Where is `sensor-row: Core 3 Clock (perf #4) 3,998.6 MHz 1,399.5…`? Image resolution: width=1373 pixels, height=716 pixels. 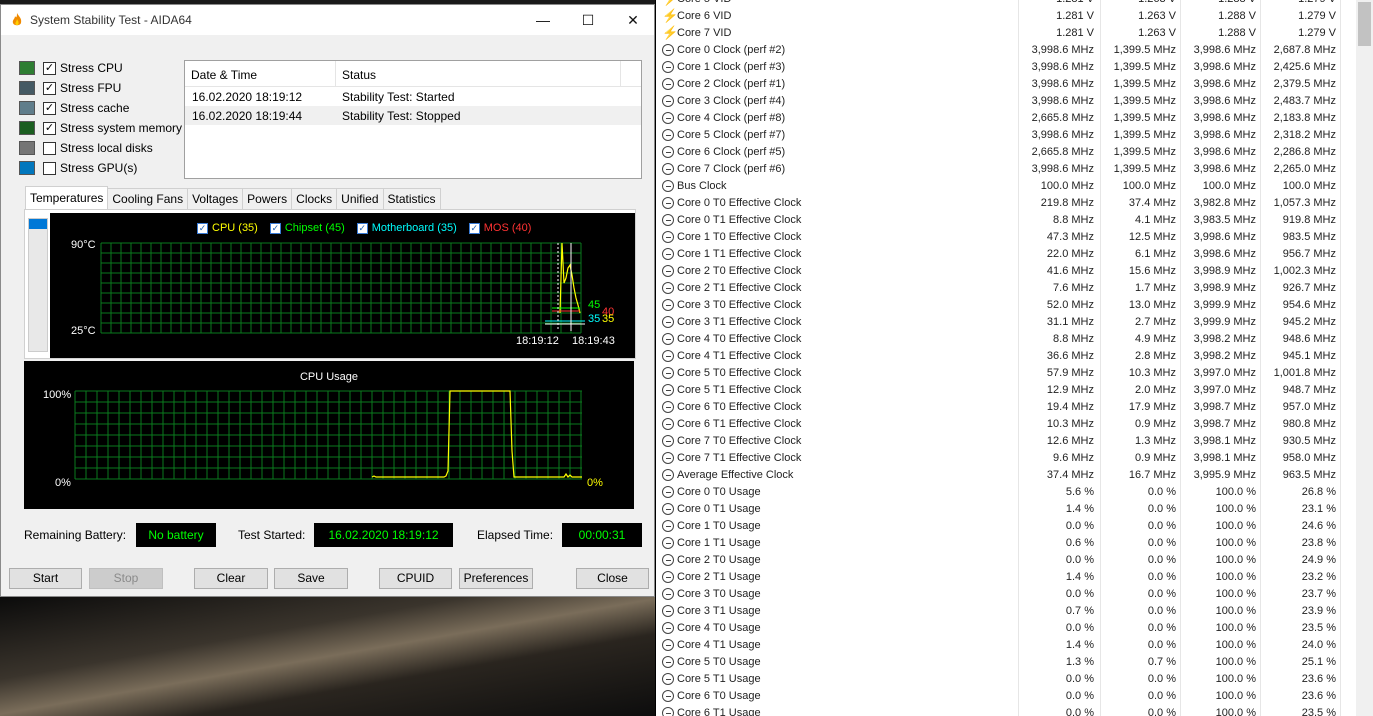
sensor-row: Core 3 Clock (perf #4) 3,998.6 MHz 1,399.5… is located at coordinates (1006, 101).